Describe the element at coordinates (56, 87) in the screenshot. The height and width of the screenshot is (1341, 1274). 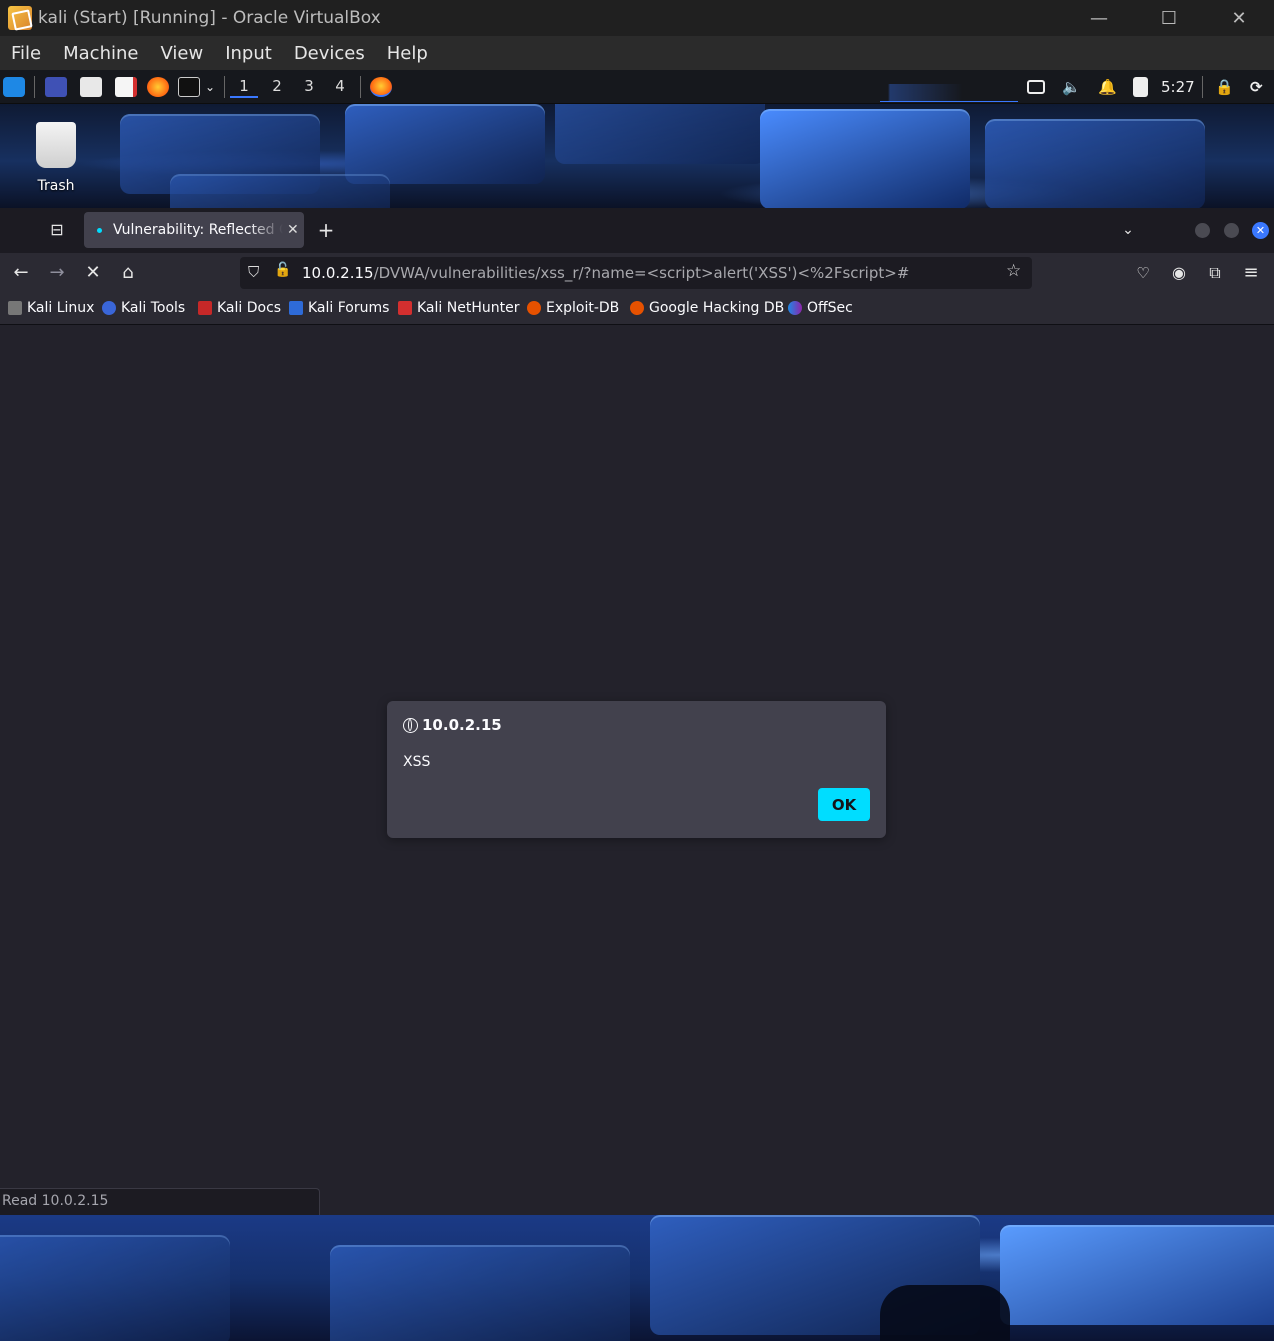
I see `show-desktop-icon` at that location.